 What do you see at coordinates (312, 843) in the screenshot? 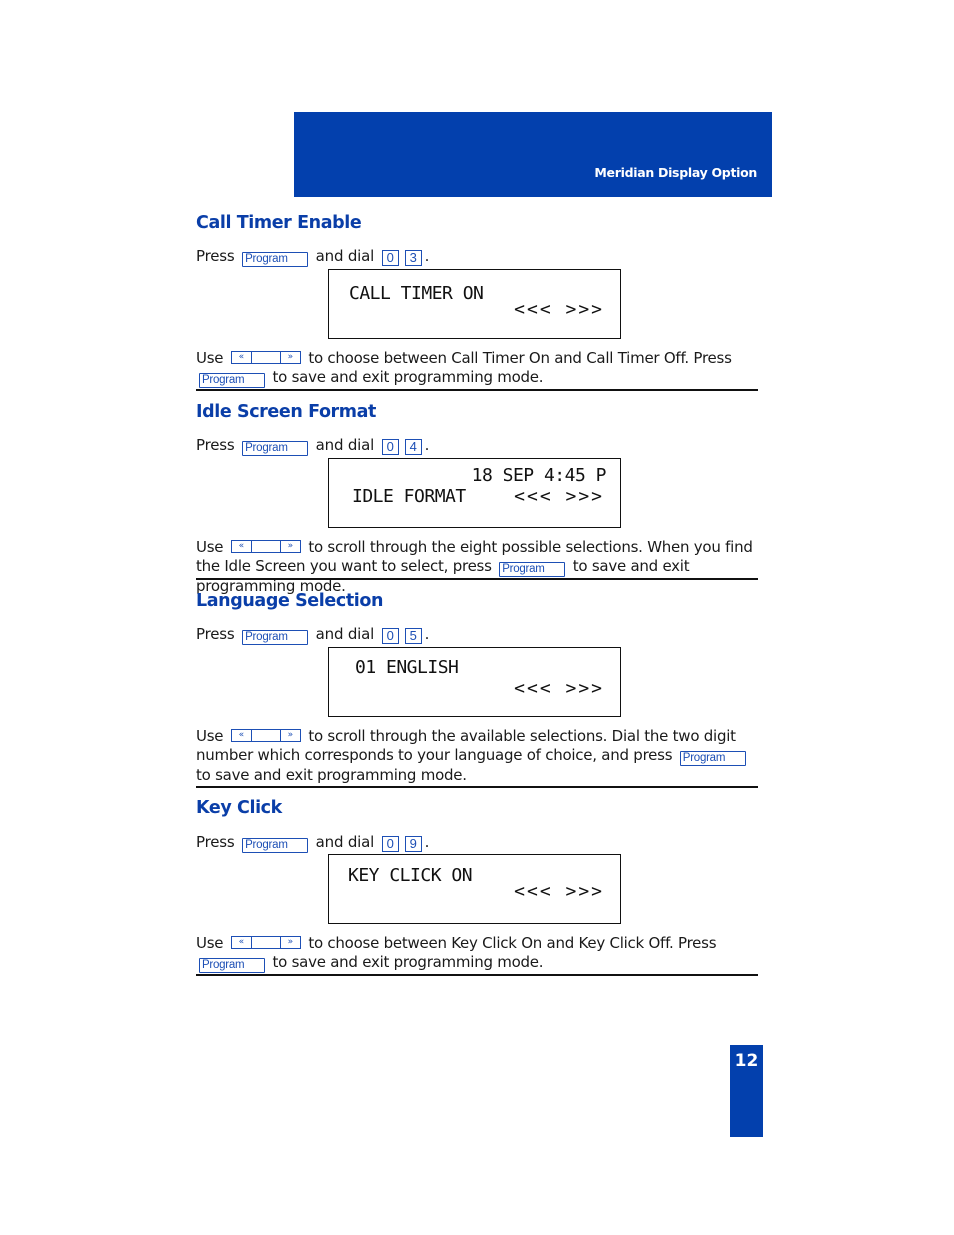
I see `press-instruction: Press Program and dial 09.` at bounding box center [312, 843].